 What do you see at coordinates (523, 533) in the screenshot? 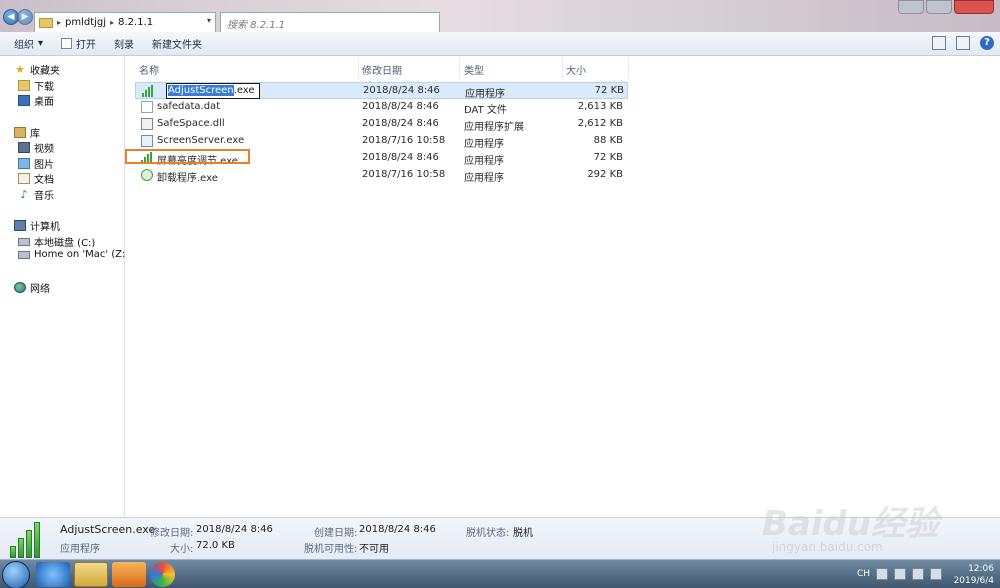
I see `details-offline-status-value: 脱机` at bounding box center [523, 533].